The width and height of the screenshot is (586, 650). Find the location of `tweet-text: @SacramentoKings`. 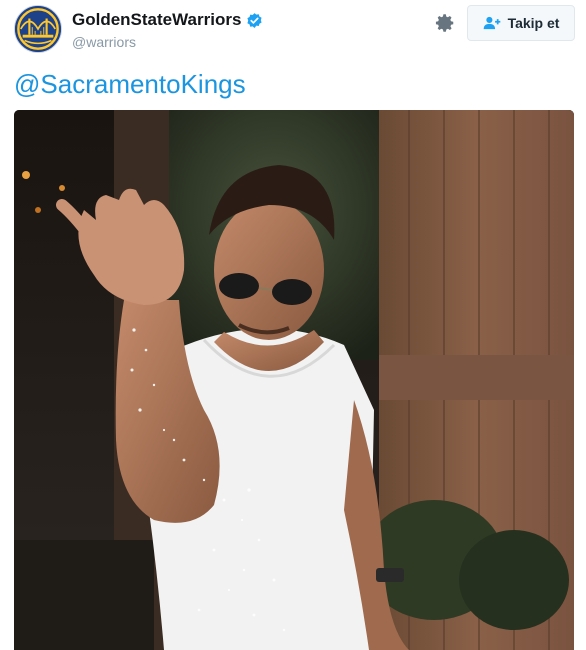

tweet-text: @SacramentoKings is located at coordinates (130, 84).